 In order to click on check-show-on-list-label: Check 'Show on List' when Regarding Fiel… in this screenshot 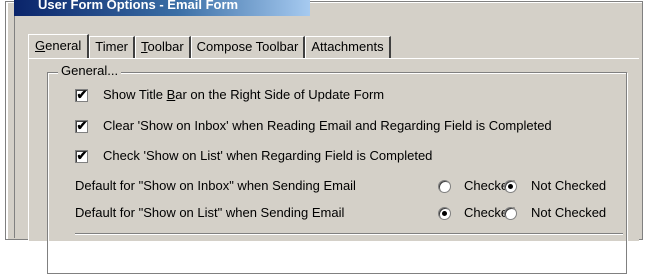, I will do `click(267, 155)`.